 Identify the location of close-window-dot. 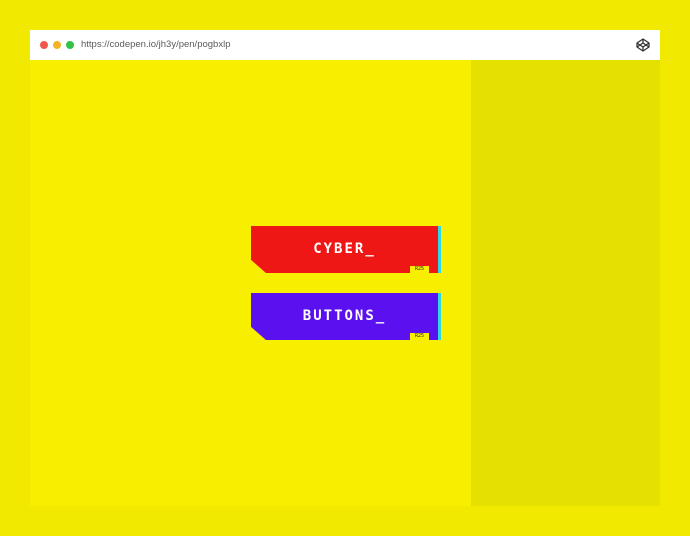
(44, 45).